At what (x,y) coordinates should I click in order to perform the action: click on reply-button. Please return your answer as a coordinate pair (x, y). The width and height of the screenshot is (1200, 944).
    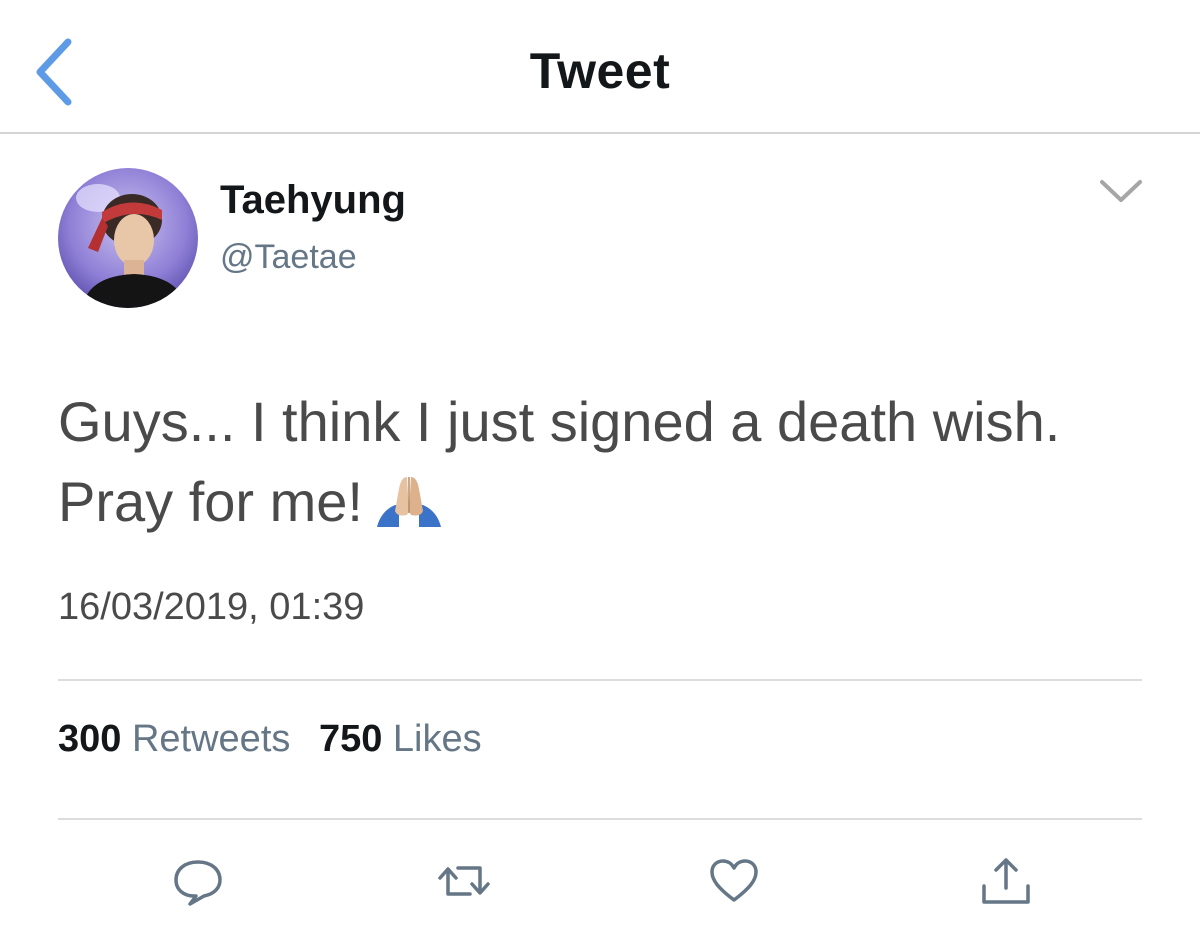
    Looking at the image, I should click on (198, 881).